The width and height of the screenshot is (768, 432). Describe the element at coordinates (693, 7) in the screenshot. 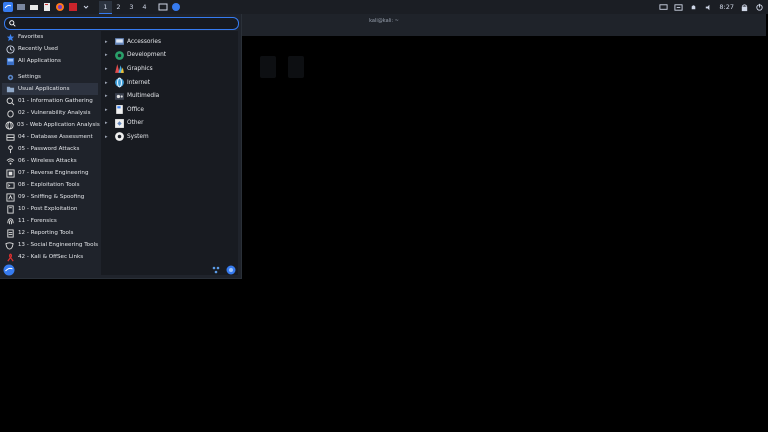

I see `notification-bell-icon` at that location.